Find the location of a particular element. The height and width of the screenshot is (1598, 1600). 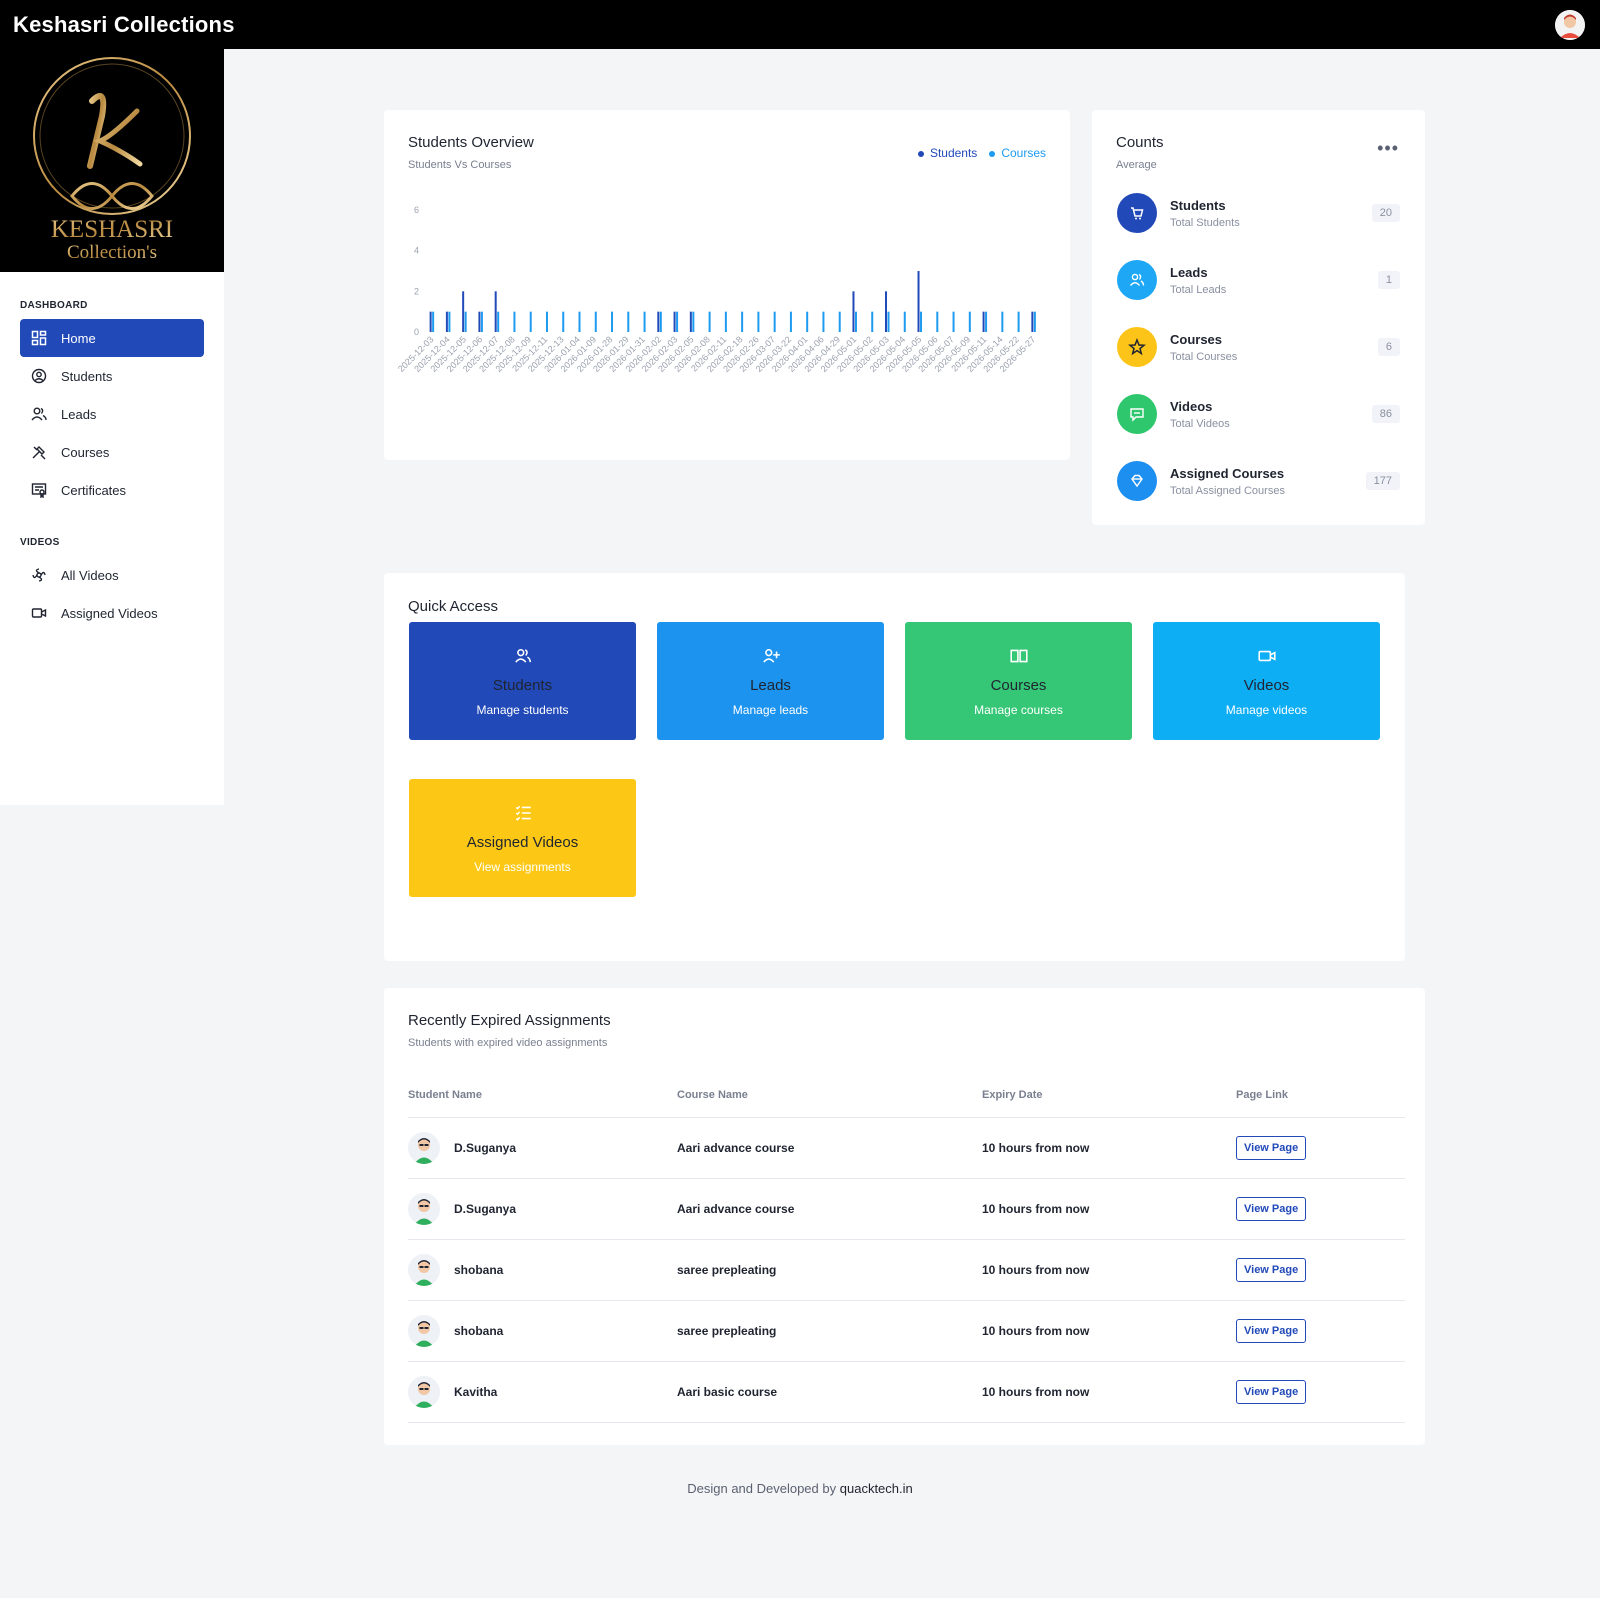

tile-name: Videos is located at coordinates (1266, 685).